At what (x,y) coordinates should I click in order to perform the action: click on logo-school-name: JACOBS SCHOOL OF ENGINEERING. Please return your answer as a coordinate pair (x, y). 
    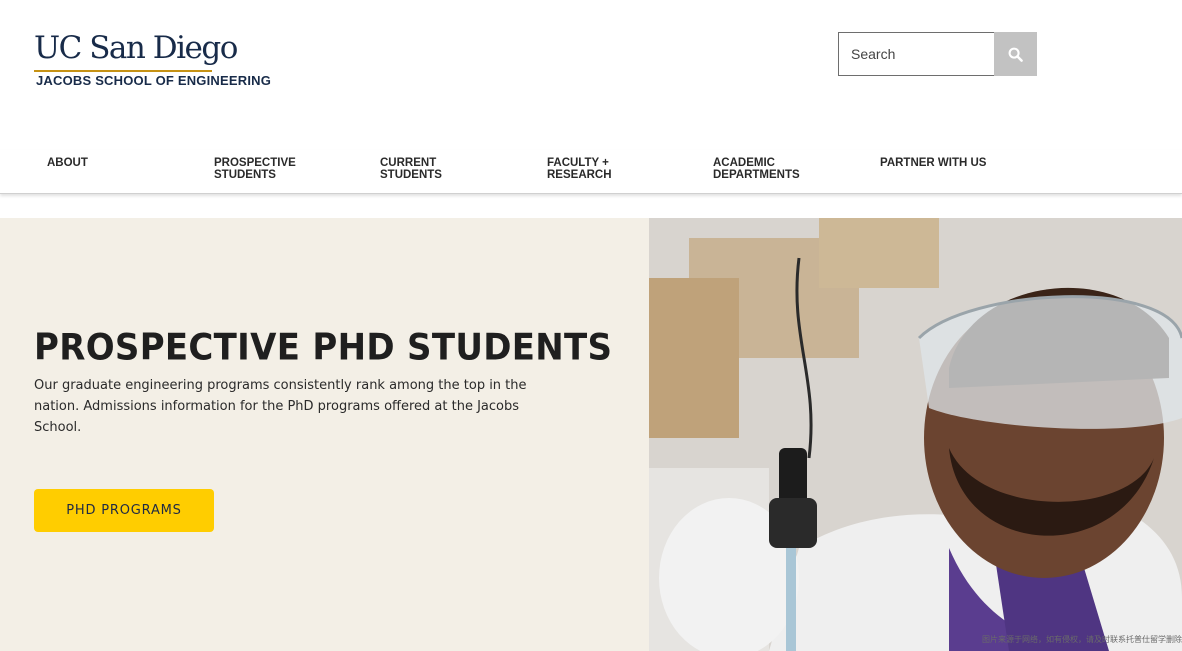
    Looking at the image, I should click on (154, 80).